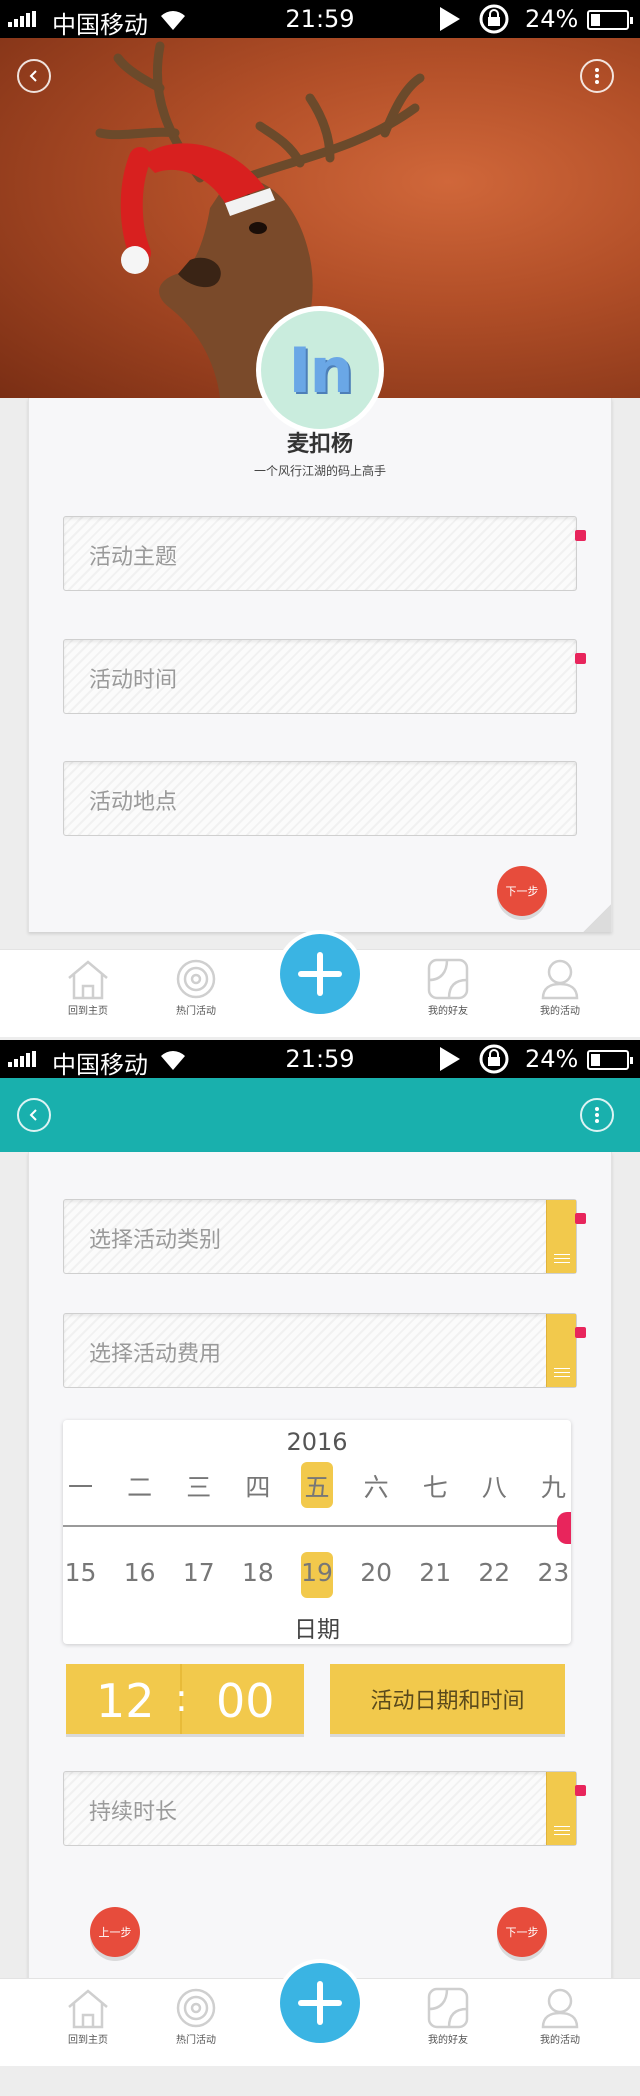 The width and height of the screenshot is (640, 2096). Describe the element at coordinates (198, 1572) in the screenshot. I see `day-cell: 17` at that location.